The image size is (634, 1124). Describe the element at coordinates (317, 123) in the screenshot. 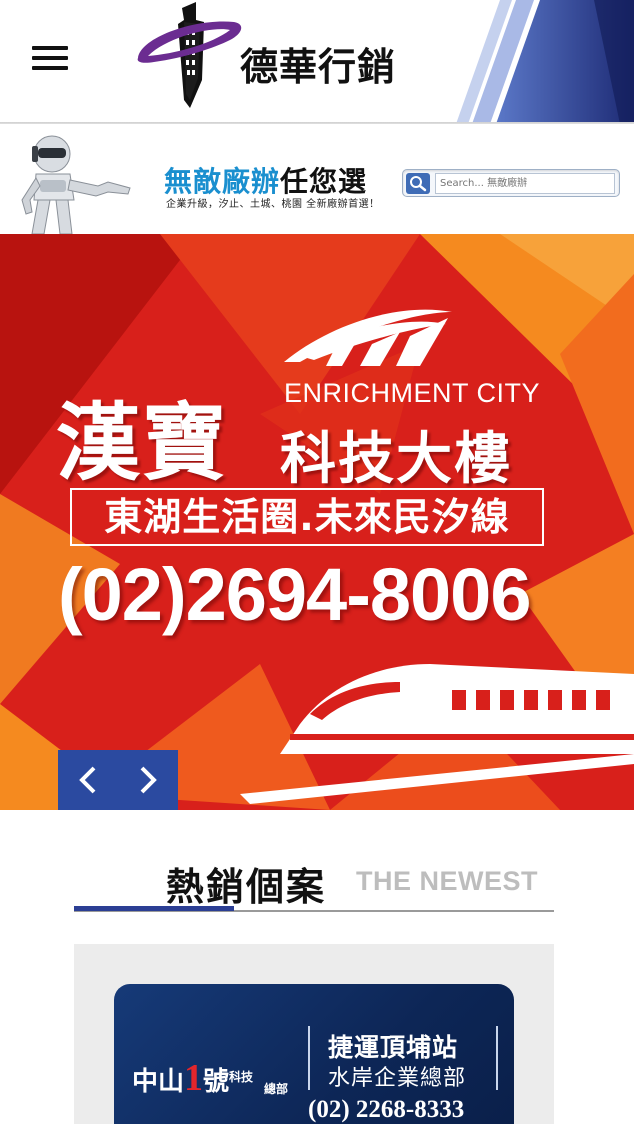

I see `header-shadow` at that location.